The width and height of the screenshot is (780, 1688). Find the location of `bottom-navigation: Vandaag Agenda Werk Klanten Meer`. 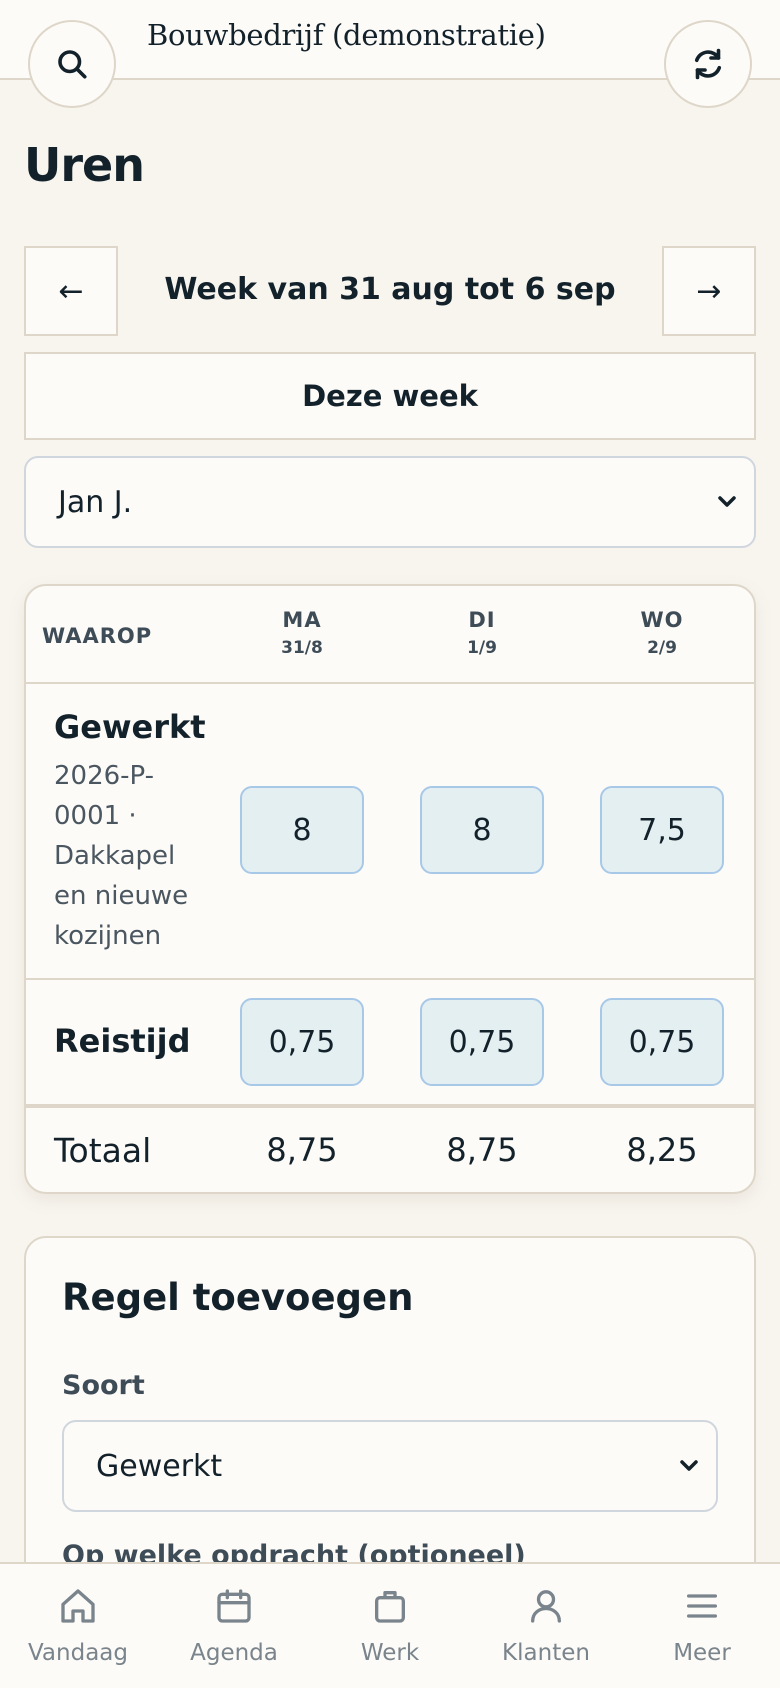

bottom-navigation: Vandaag Agenda Werk Klanten Meer is located at coordinates (390, 1625).